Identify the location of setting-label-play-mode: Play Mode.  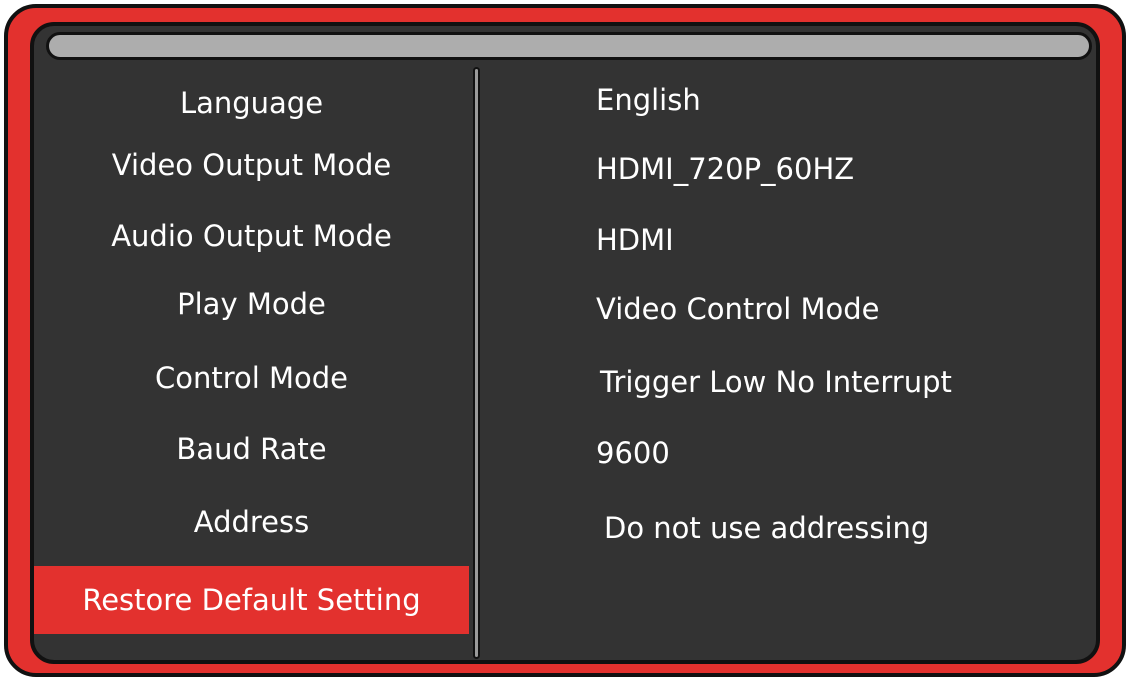
(251, 304).